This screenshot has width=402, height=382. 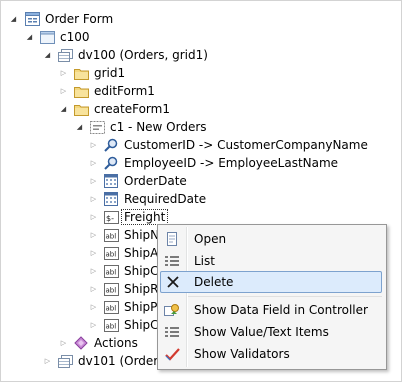 I want to click on menu-item-label: List, so click(x=204, y=261).